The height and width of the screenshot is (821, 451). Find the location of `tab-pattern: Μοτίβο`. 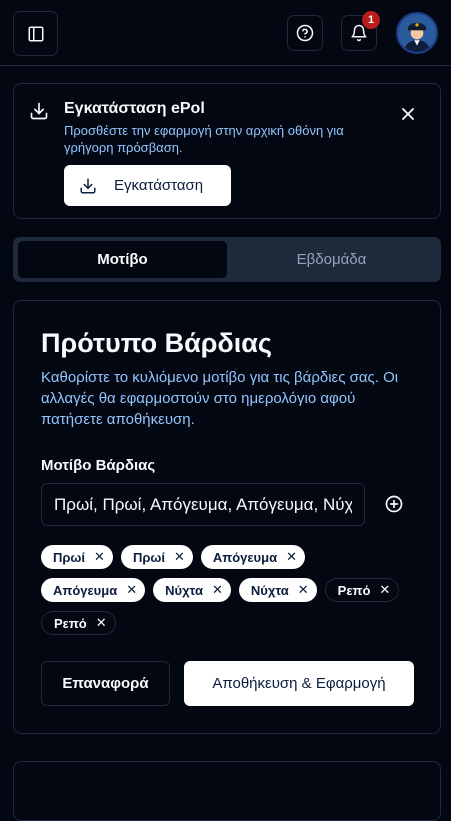

tab-pattern: Μοτίβο is located at coordinates (122, 259).